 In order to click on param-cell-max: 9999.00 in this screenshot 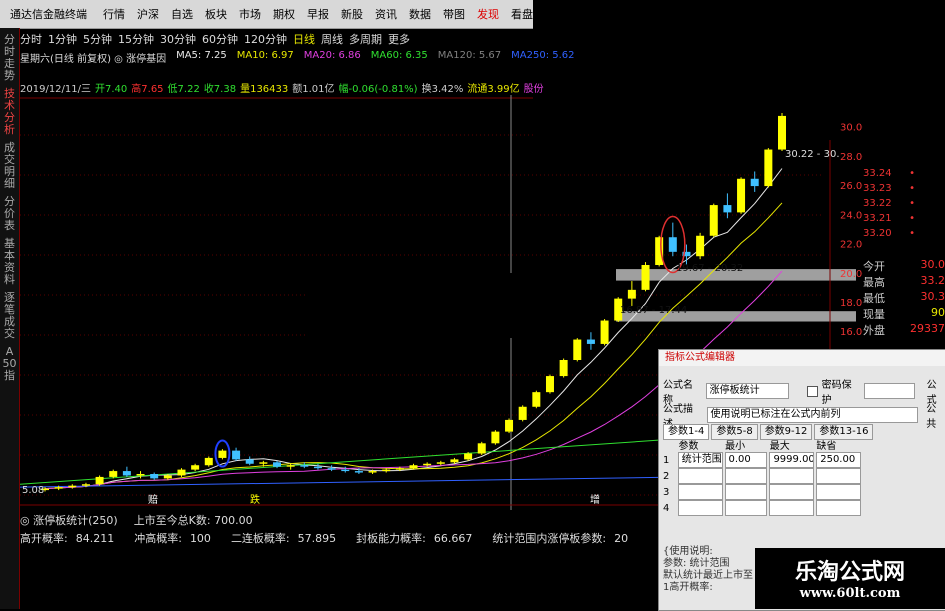, I will do `click(791, 460)`.